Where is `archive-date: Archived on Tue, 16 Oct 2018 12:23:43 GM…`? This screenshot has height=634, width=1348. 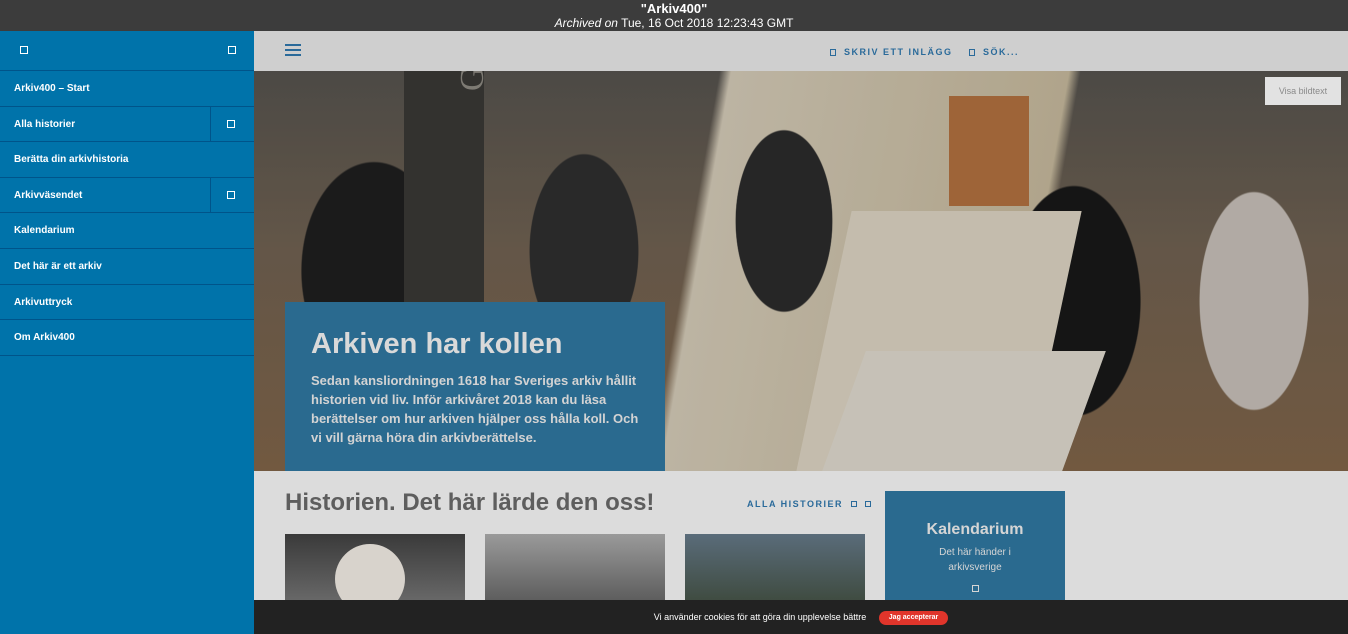 archive-date: Archived on Tue, 16 Oct 2018 12:23:43 GM… is located at coordinates (674, 23).